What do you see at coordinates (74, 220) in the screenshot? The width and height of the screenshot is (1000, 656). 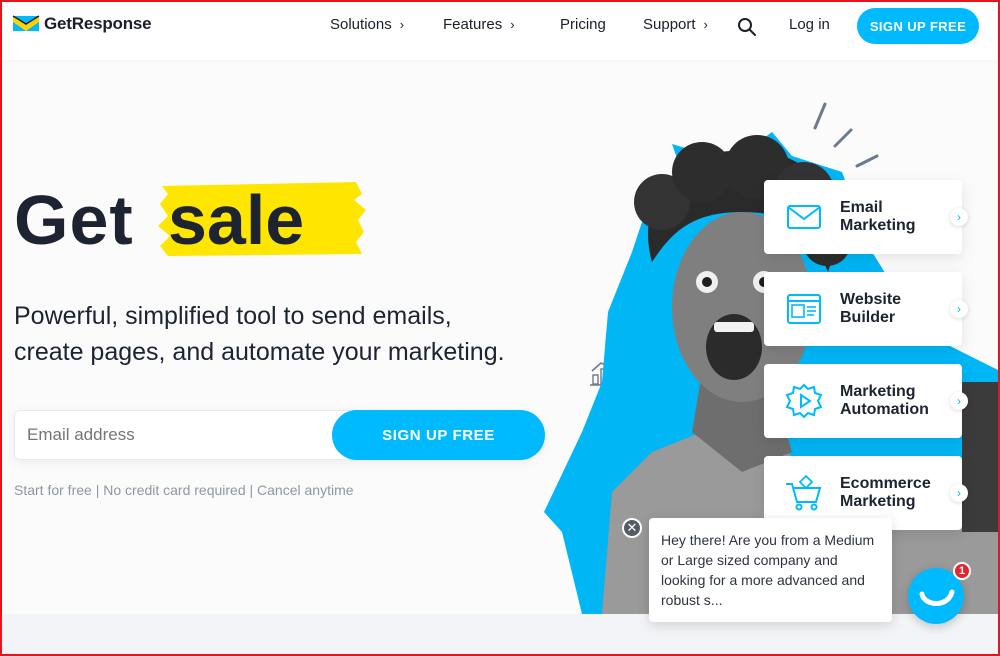 I see `headline-word-get: Get` at bounding box center [74, 220].